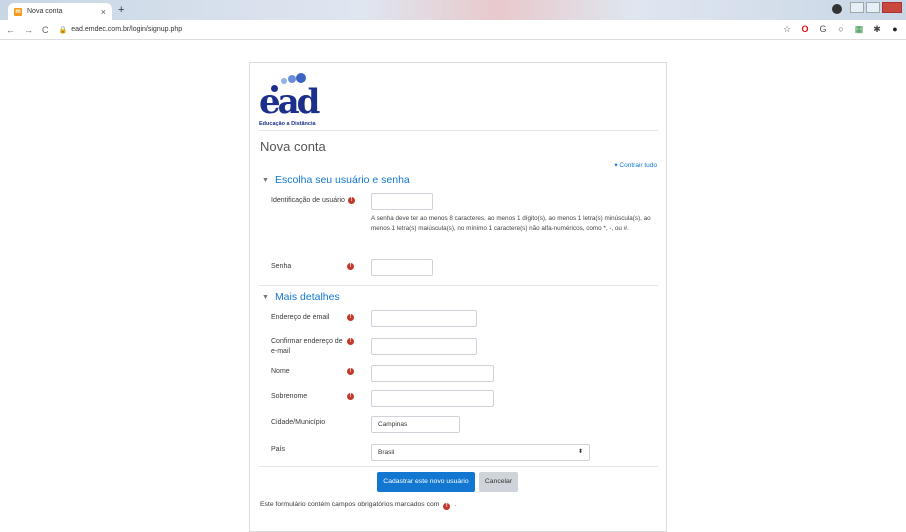 This screenshot has height=532, width=906. What do you see at coordinates (787, 29) in the screenshot?
I see `bookmark-star-icon: ☆` at bounding box center [787, 29].